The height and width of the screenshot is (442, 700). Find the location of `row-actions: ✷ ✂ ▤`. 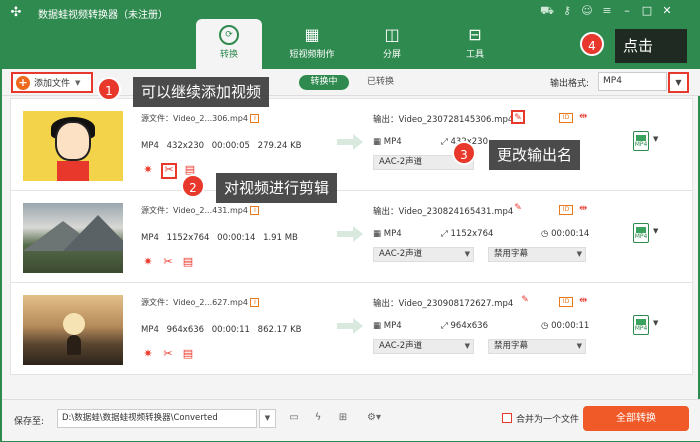

row-actions: ✷ ✂ ▤ is located at coordinates (168, 262).